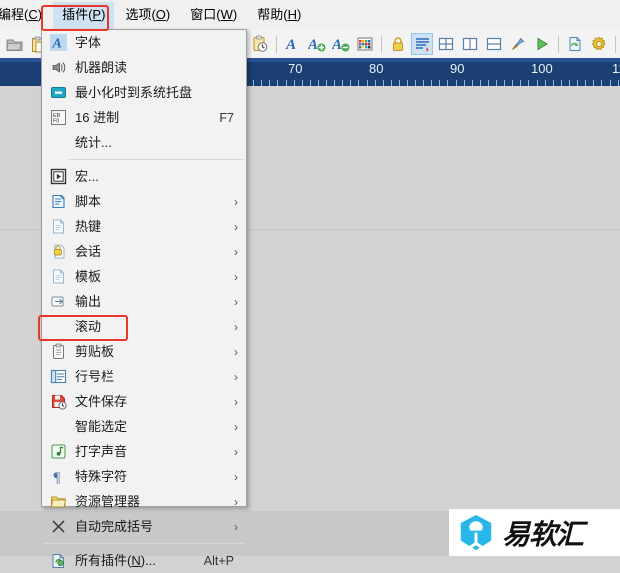  What do you see at coordinates (144, 451) in the screenshot?
I see `menu-item-16: 打字声音 ›` at bounding box center [144, 451].